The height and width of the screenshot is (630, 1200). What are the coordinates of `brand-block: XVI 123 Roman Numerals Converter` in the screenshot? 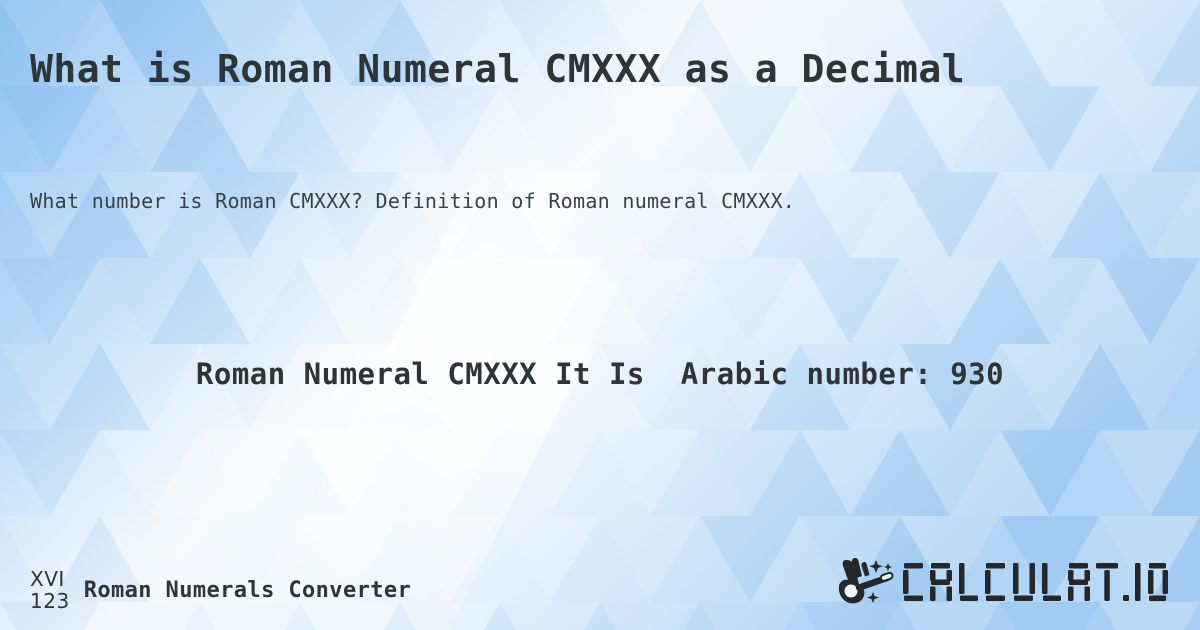 It's located at (220, 590).